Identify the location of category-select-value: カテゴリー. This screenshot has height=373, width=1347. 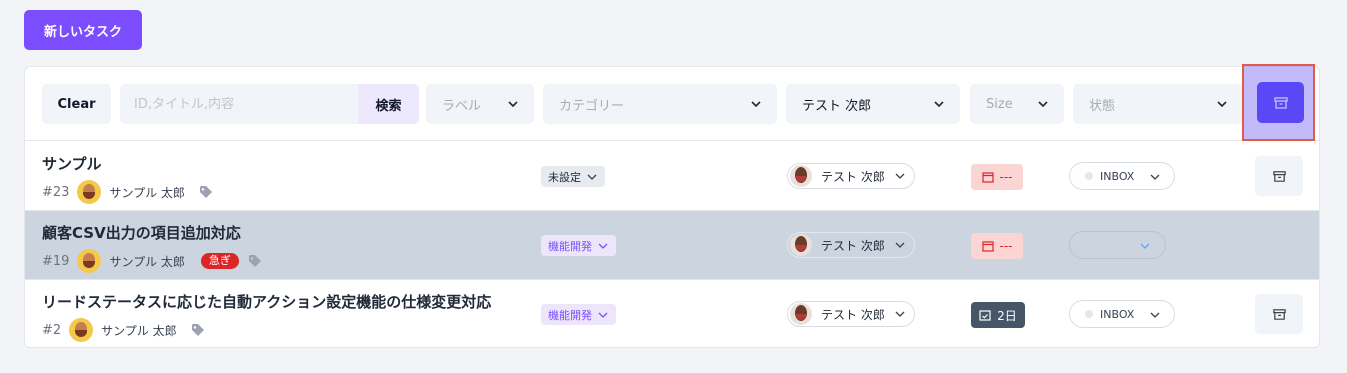
(592, 106).